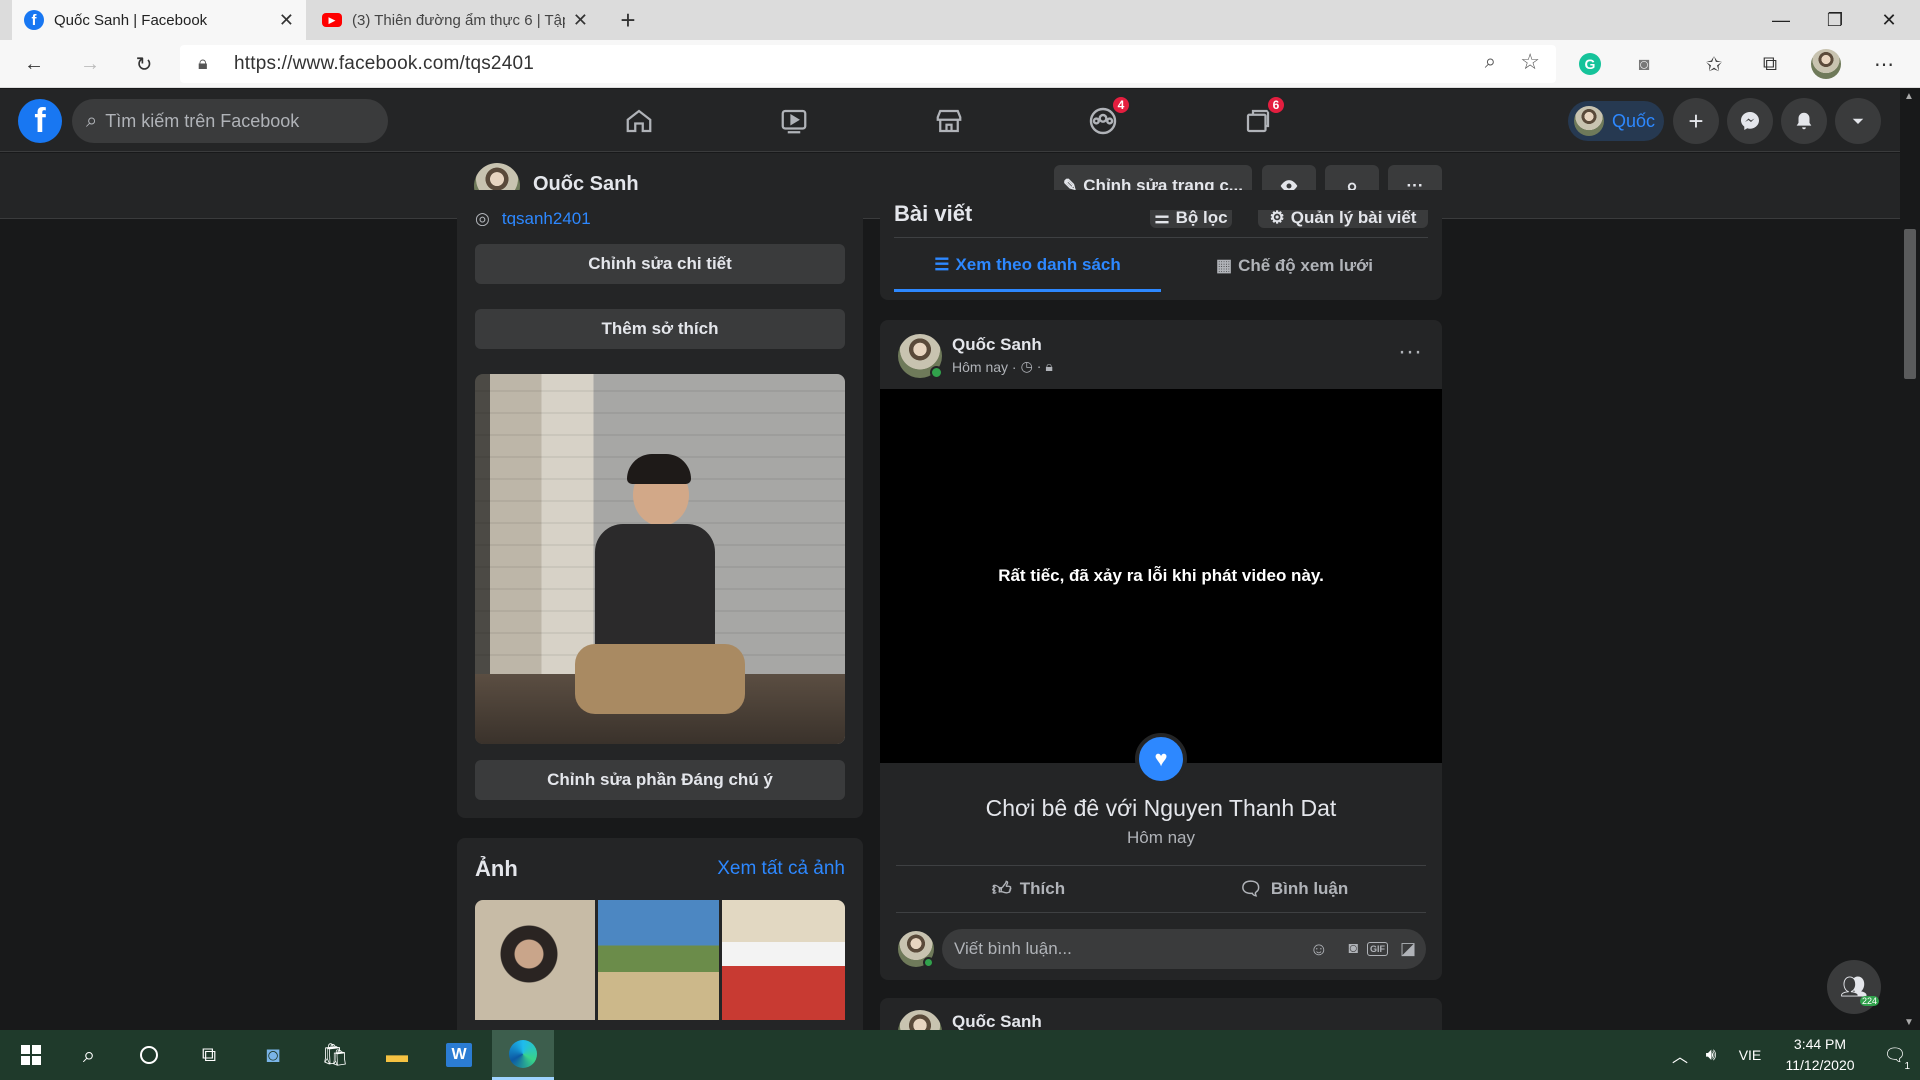 Image resolution: width=1920 pixels, height=1080 pixels. I want to click on zoom-icon: ⌕, so click(1490, 62).